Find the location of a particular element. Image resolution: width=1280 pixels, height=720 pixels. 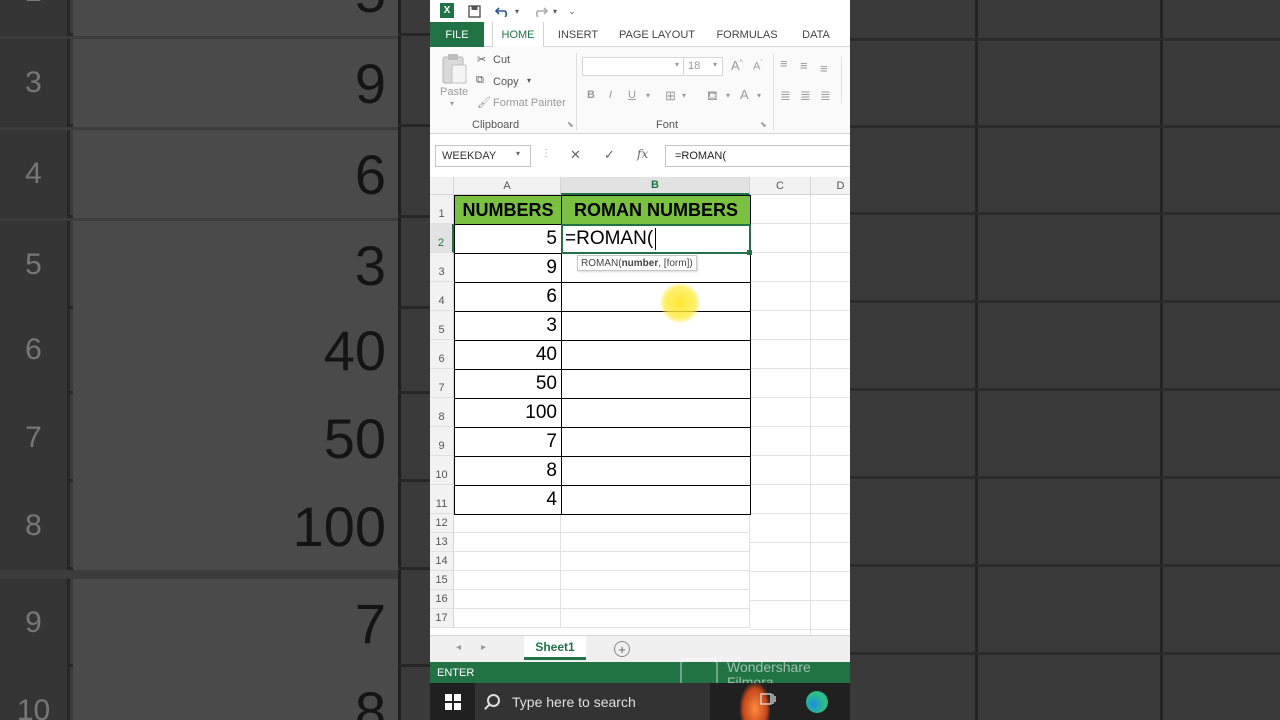

format-painter-icon: 🖌 is located at coordinates (484, 102).